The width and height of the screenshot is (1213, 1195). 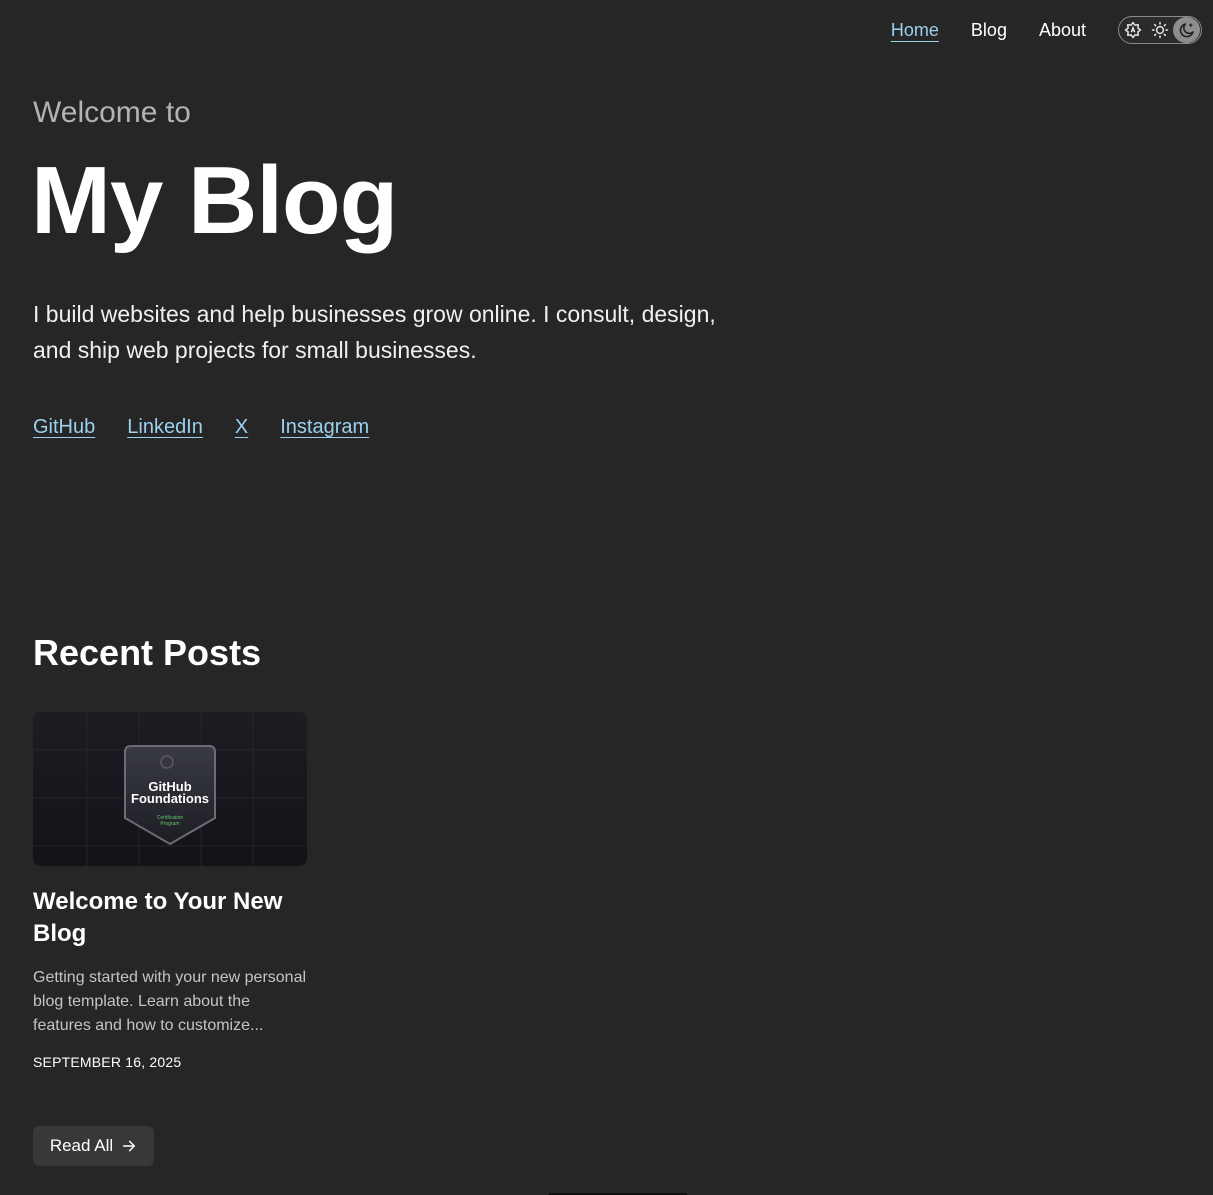 What do you see at coordinates (324, 427) in the screenshot?
I see `instagram-link: Instagram` at bounding box center [324, 427].